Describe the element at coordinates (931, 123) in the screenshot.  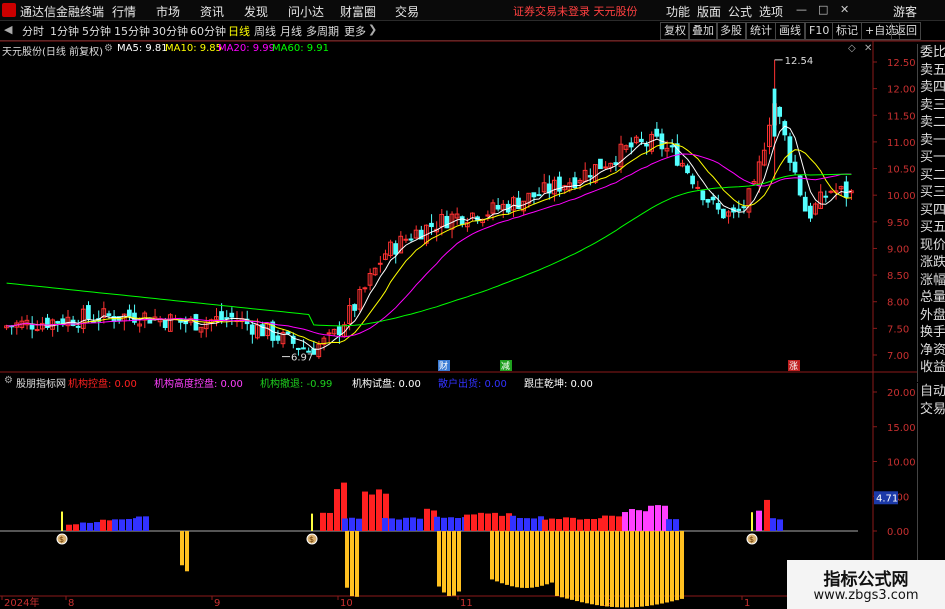
I see `side-item-4: 卖二` at that location.